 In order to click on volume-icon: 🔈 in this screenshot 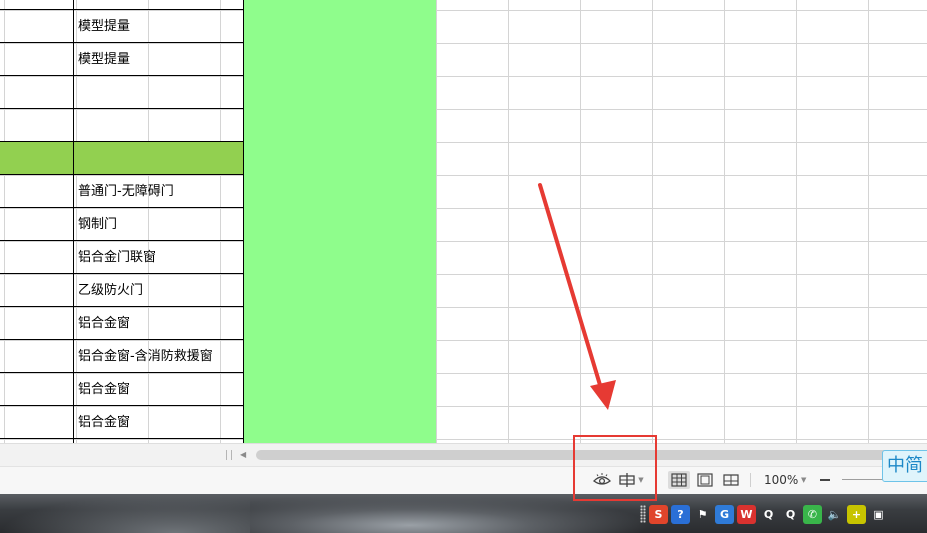, I will do `click(834, 514)`.